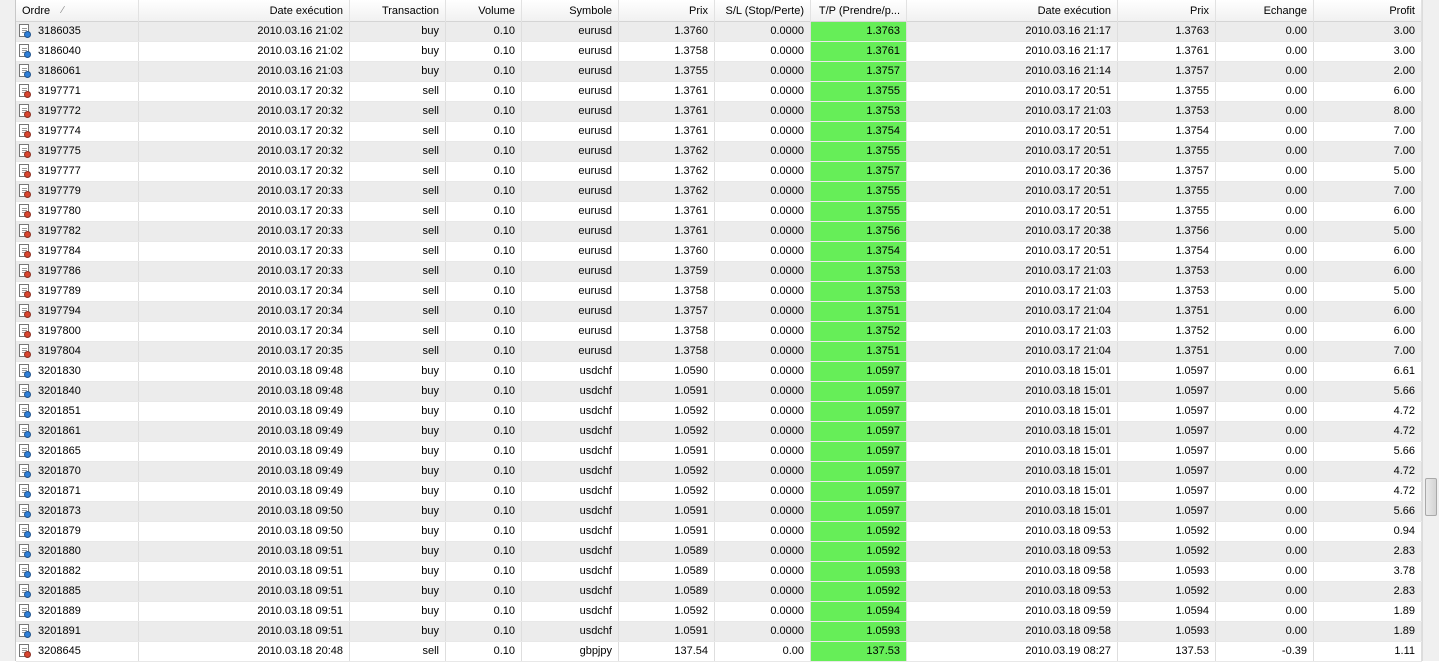 Image resolution: width=1439 pixels, height=662 pixels. I want to click on order-id: 3201870, so click(59, 471).